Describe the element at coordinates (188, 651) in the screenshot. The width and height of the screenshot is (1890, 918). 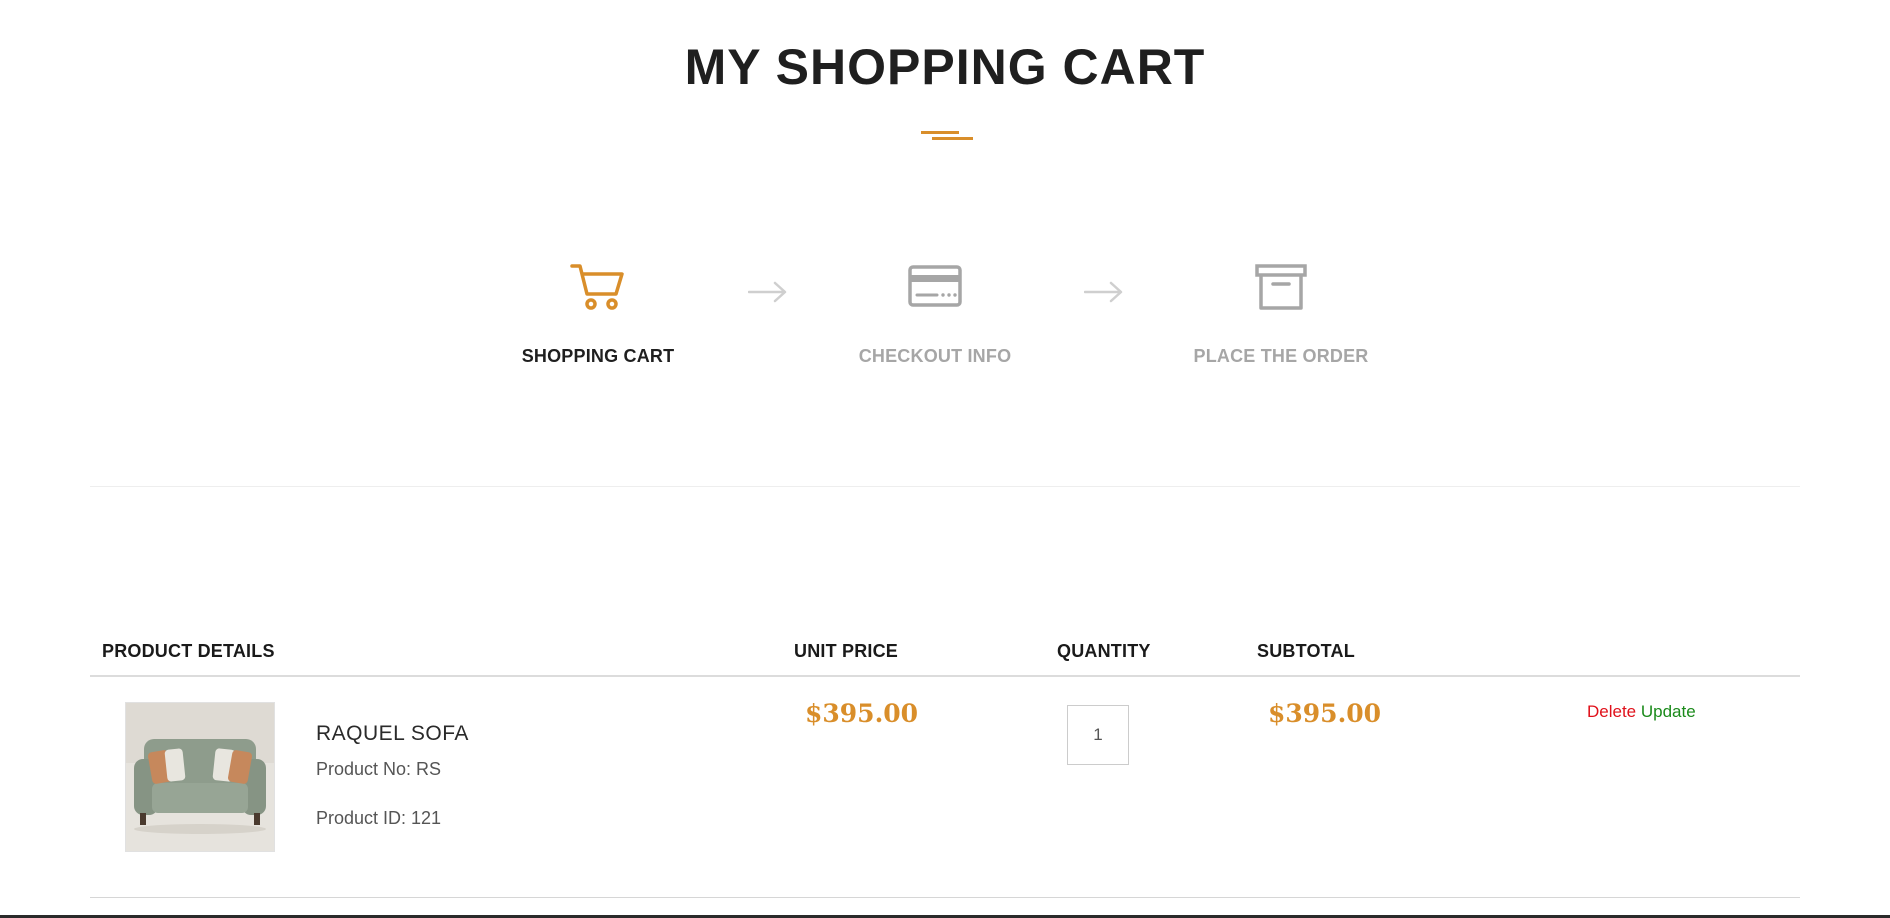
I see `header-product-details: PRODUCT DETAILS` at that location.